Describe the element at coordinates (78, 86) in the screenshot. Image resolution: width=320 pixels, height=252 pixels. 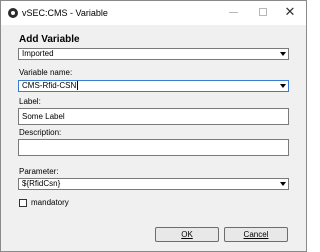
I see `text-caret` at that location.